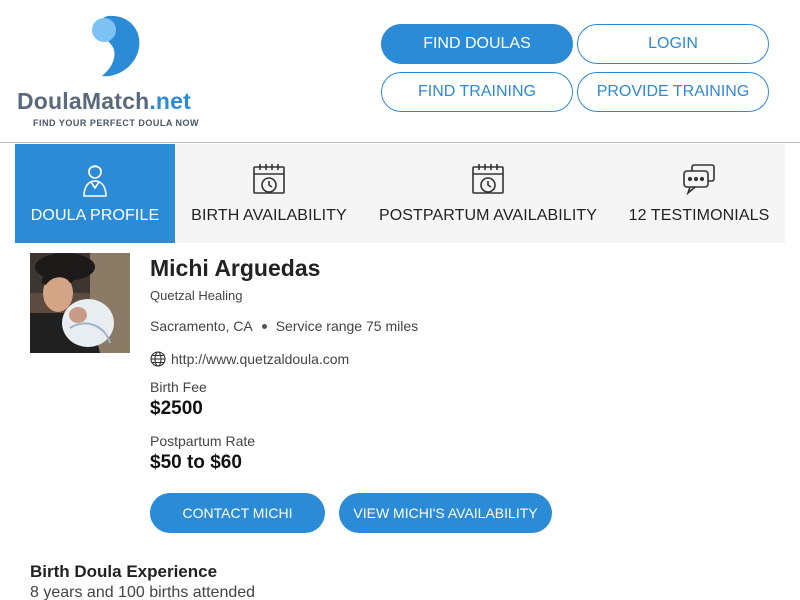 The image size is (800, 600). What do you see at coordinates (95, 181) in the screenshot?
I see `doula-profile-icon` at bounding box center [95, 181].